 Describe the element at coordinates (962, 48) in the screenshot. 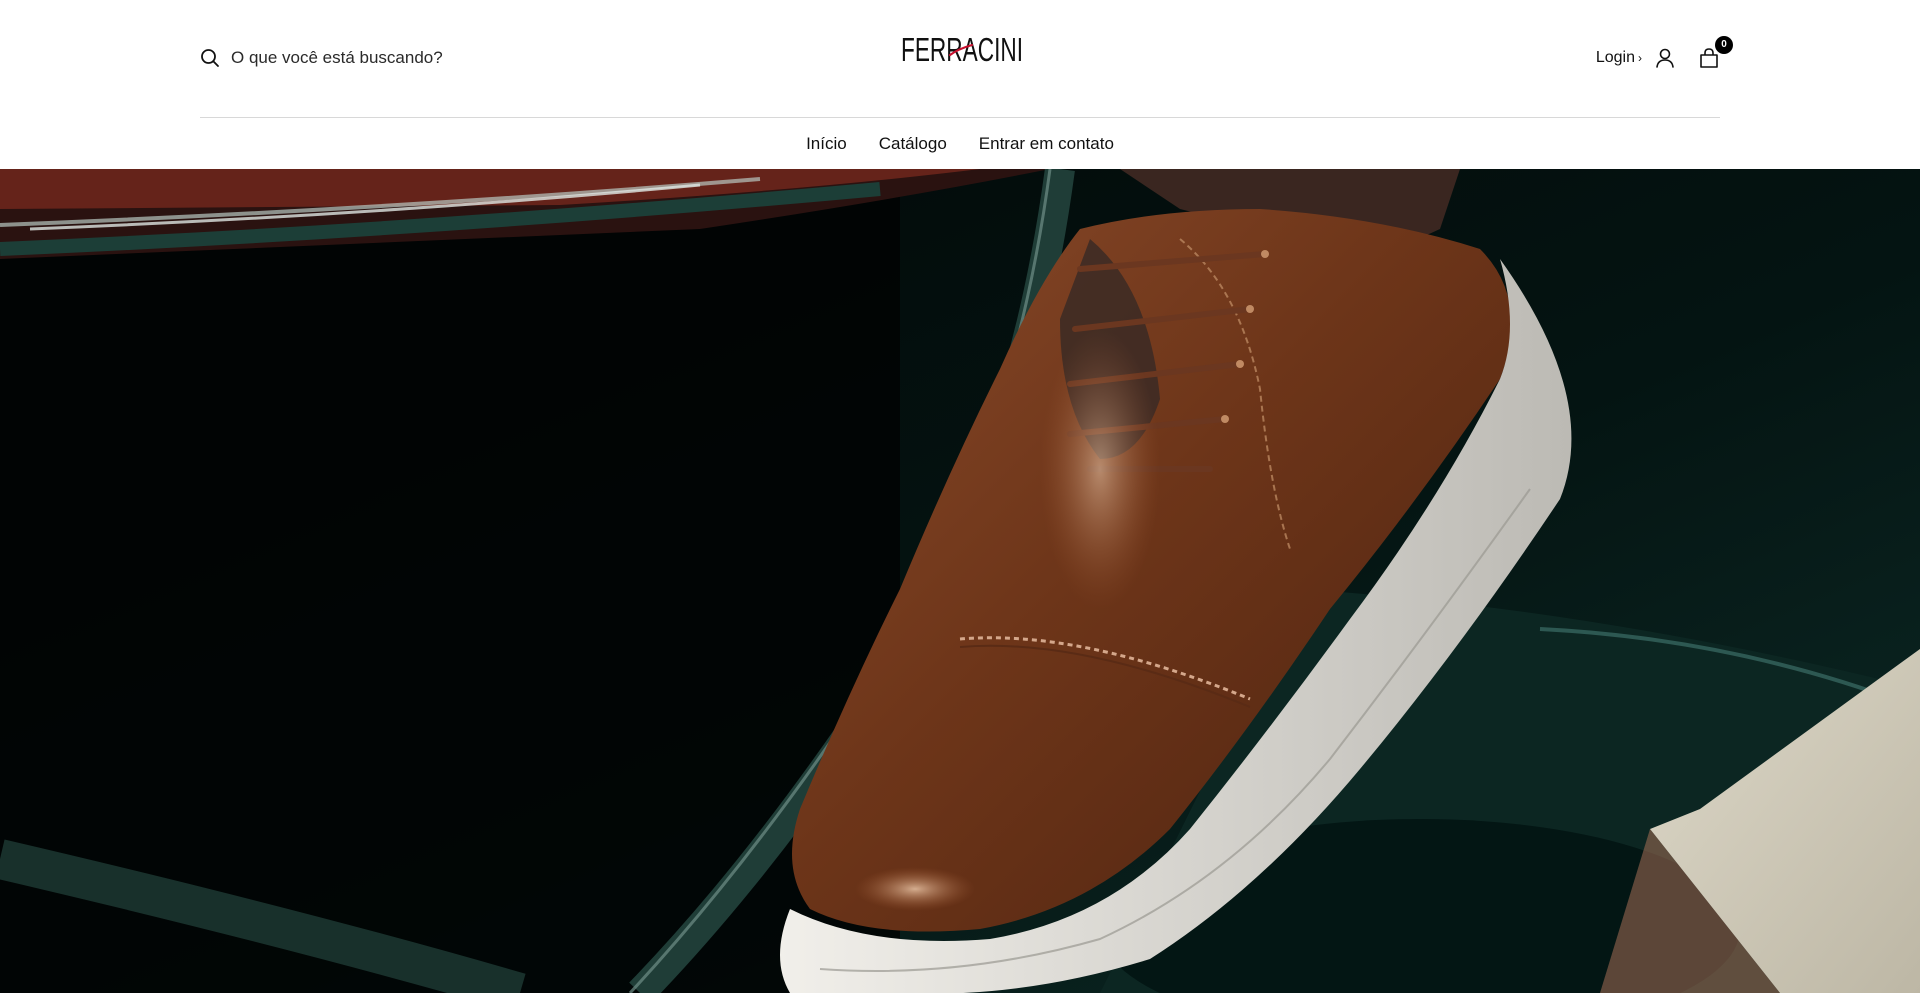

I see `ferracini-logo: FERRACINI` at that location.